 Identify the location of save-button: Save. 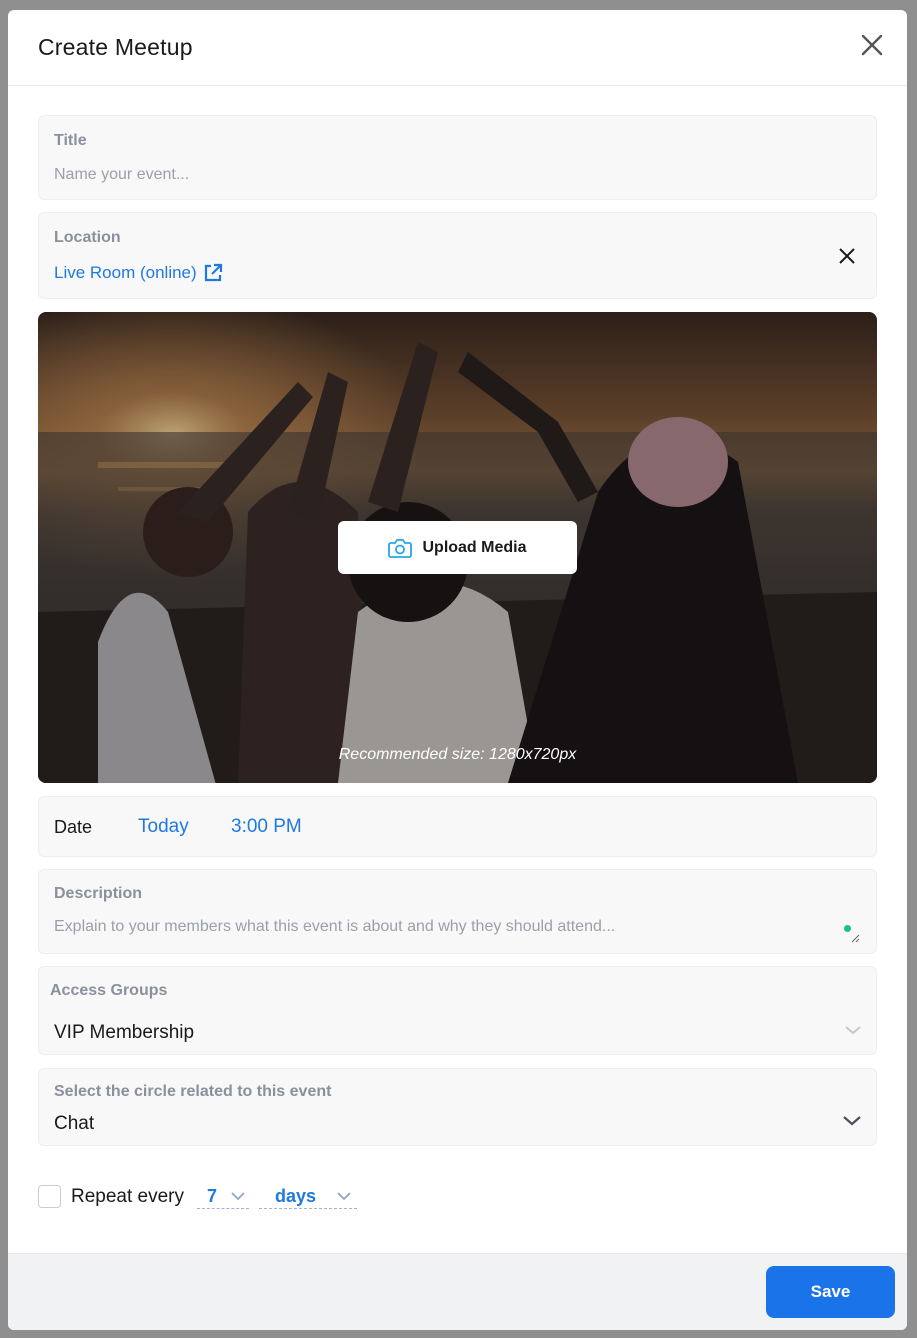
(830, 1292).